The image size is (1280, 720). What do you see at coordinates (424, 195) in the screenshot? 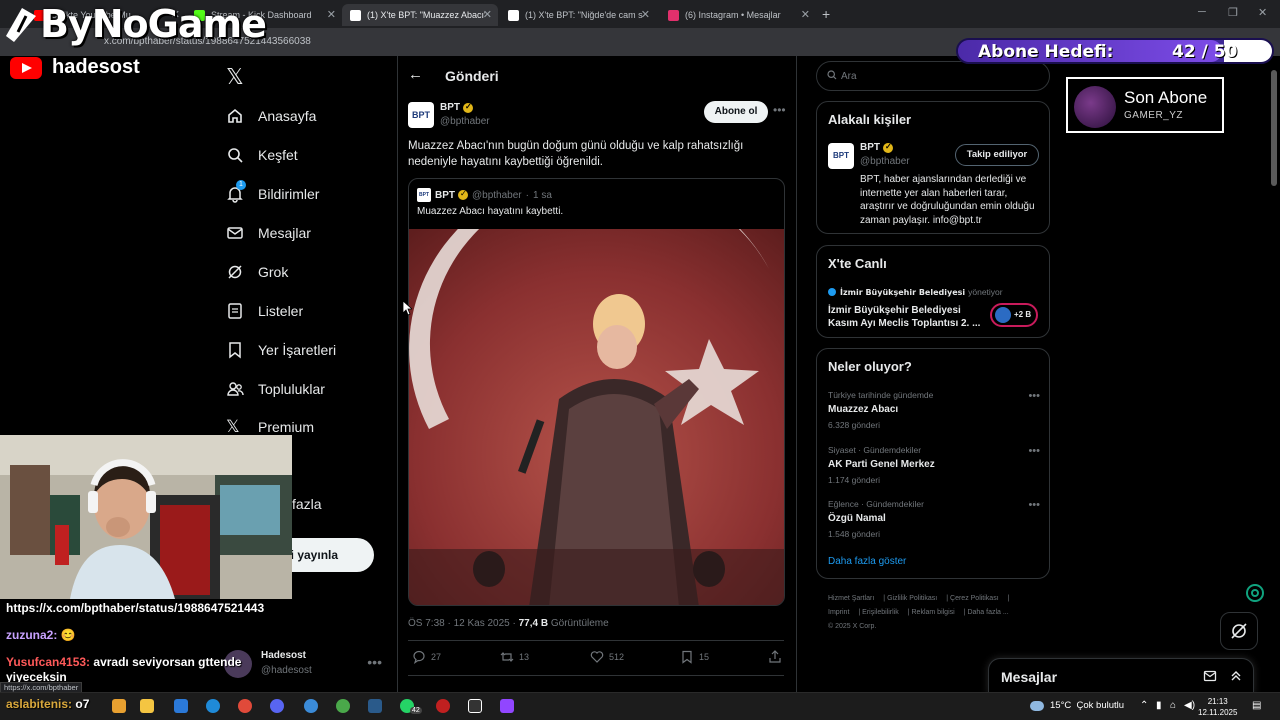
I see `quote-avatar: BPT` at bounding box center [424, 195].